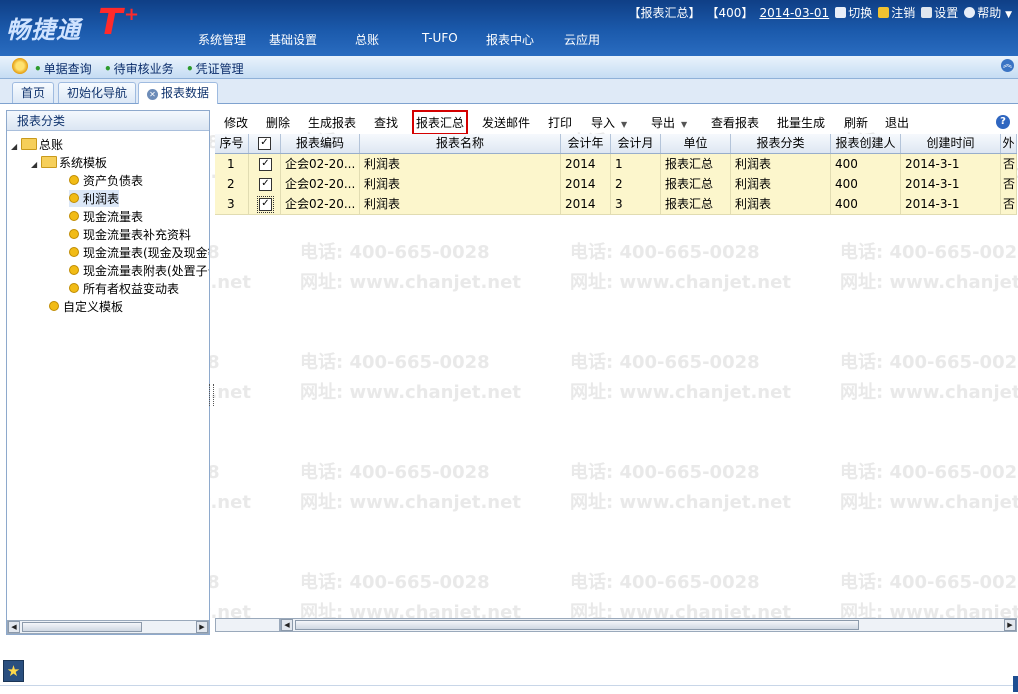  What do you see at coordinates (367, 39) in the screenshot?
I see `nav-general-ledger: 总账` at bounding box center [367, 39].